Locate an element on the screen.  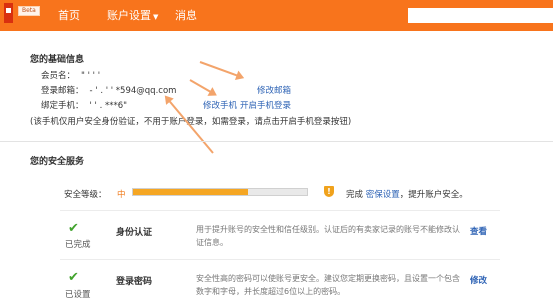
shield-icon: ! is located at coordinates (329, 191).